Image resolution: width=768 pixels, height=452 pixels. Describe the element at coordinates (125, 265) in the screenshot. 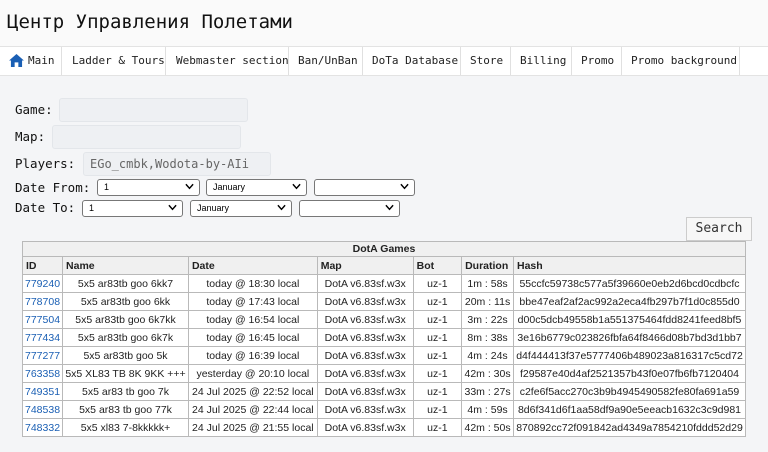

I see `column-header-name: Name` at that location.